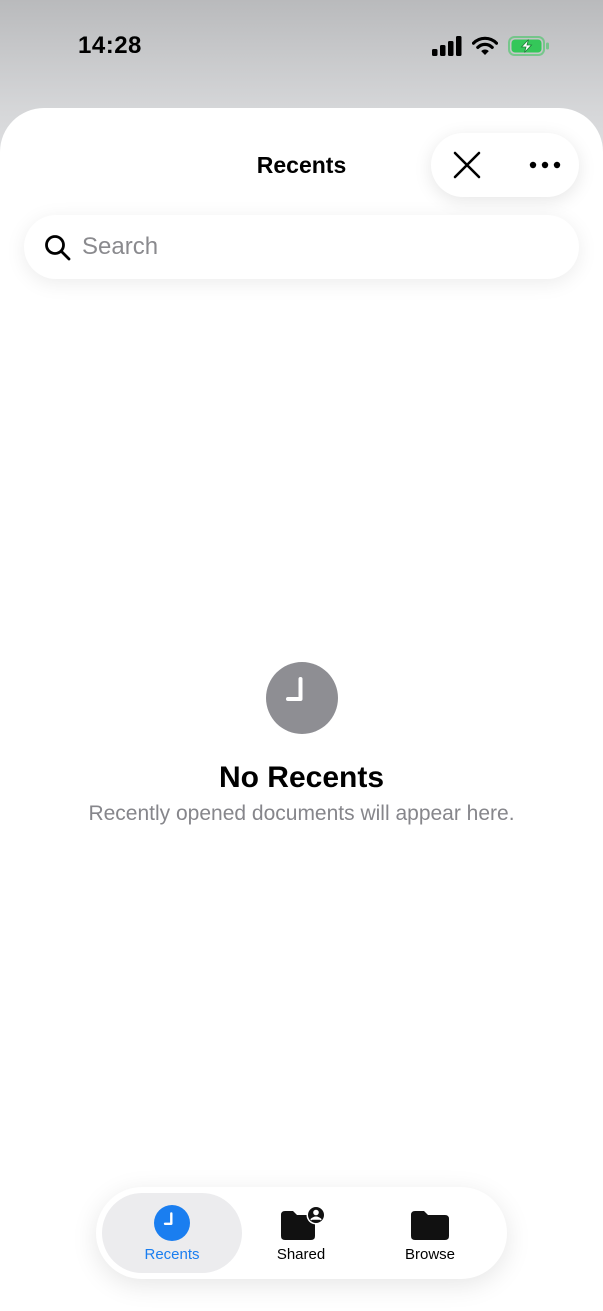 This screenshot has width=603, height=1311. Describe the element at coordinates (58, 248) in the screenshot. I see `search-icon` at that location.